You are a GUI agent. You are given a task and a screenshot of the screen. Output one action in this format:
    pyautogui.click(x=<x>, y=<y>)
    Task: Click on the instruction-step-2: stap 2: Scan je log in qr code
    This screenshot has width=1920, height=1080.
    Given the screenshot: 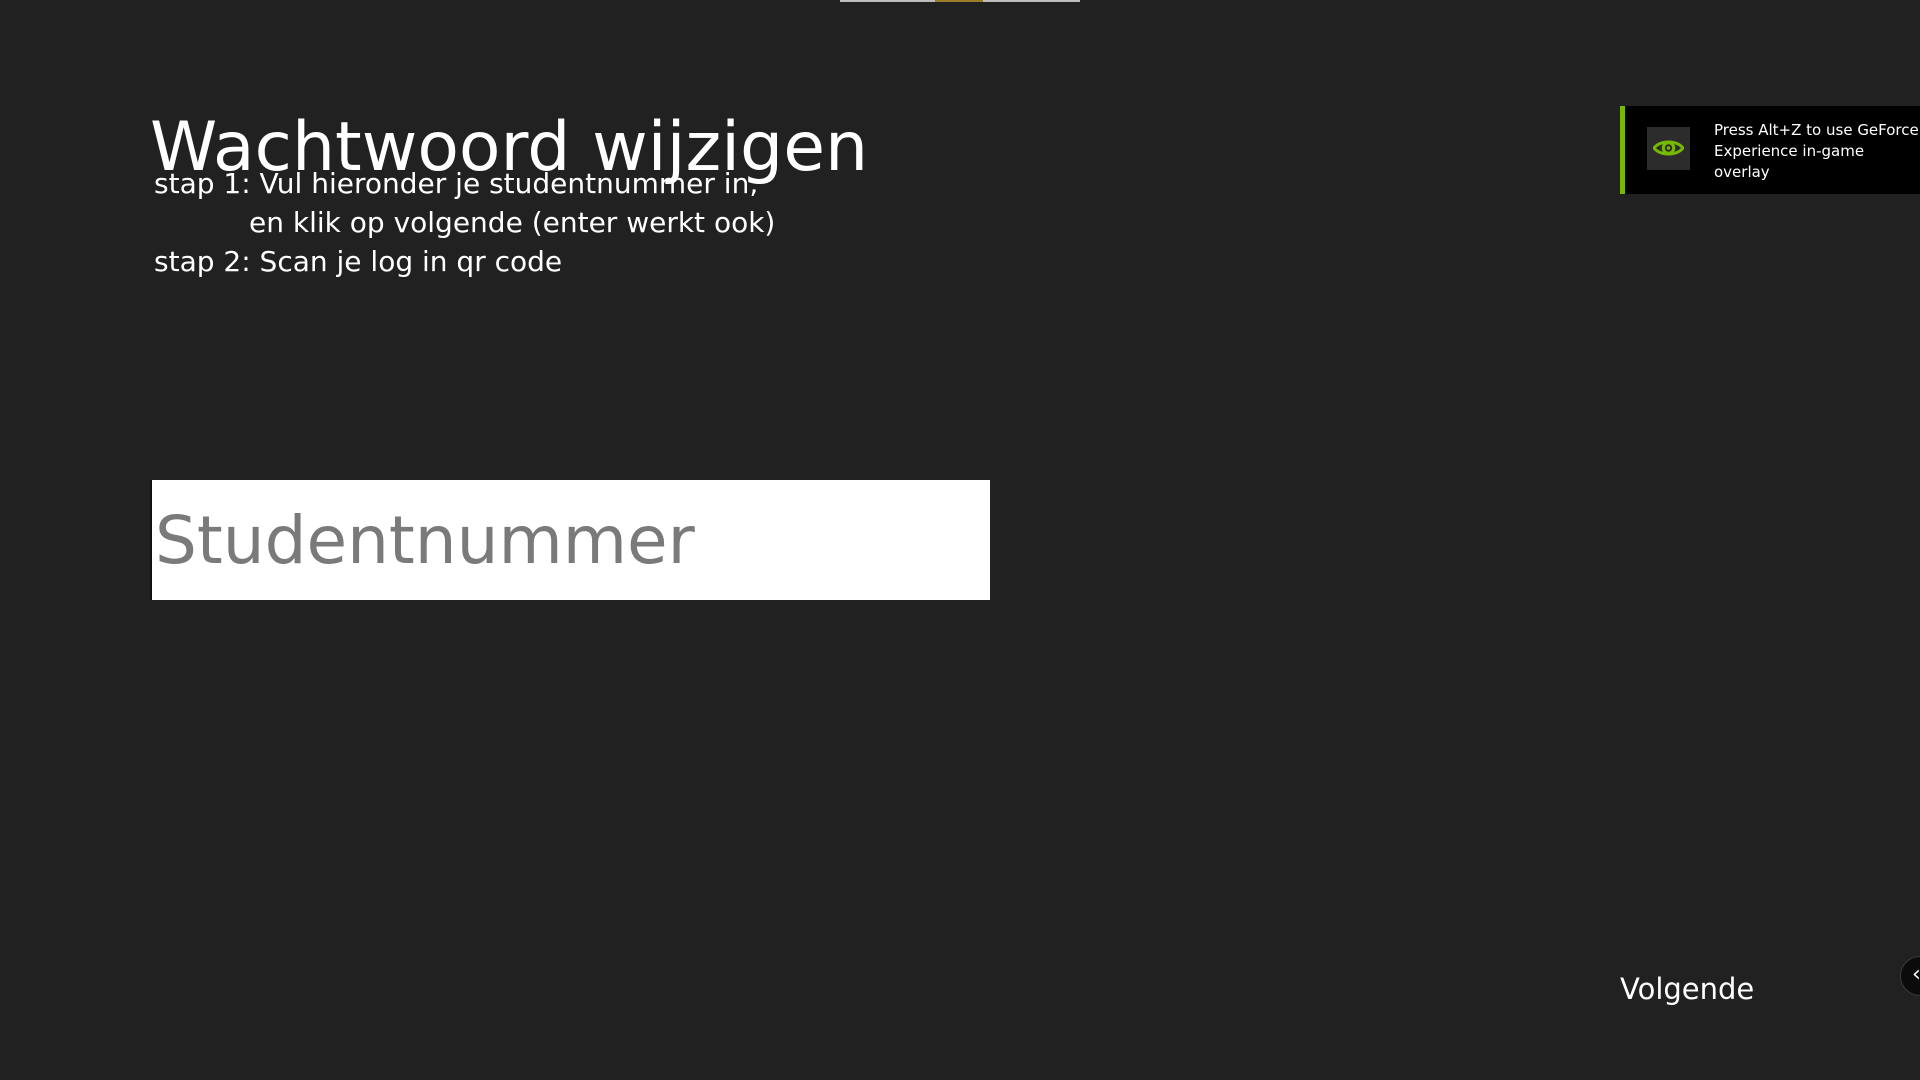 What is the action you would take?
    pyautogui.click(x=358, y=261)
    